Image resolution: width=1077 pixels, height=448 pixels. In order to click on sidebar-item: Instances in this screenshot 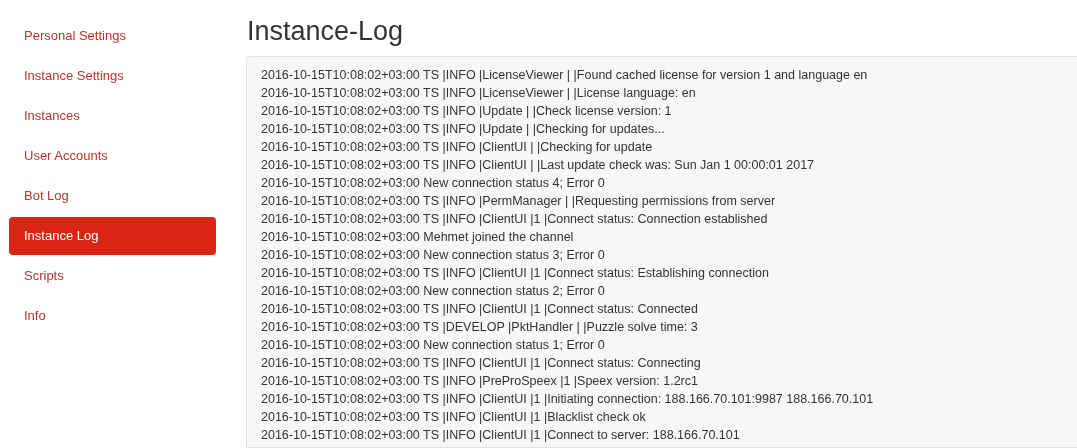, I will do `click(112, 116)`.